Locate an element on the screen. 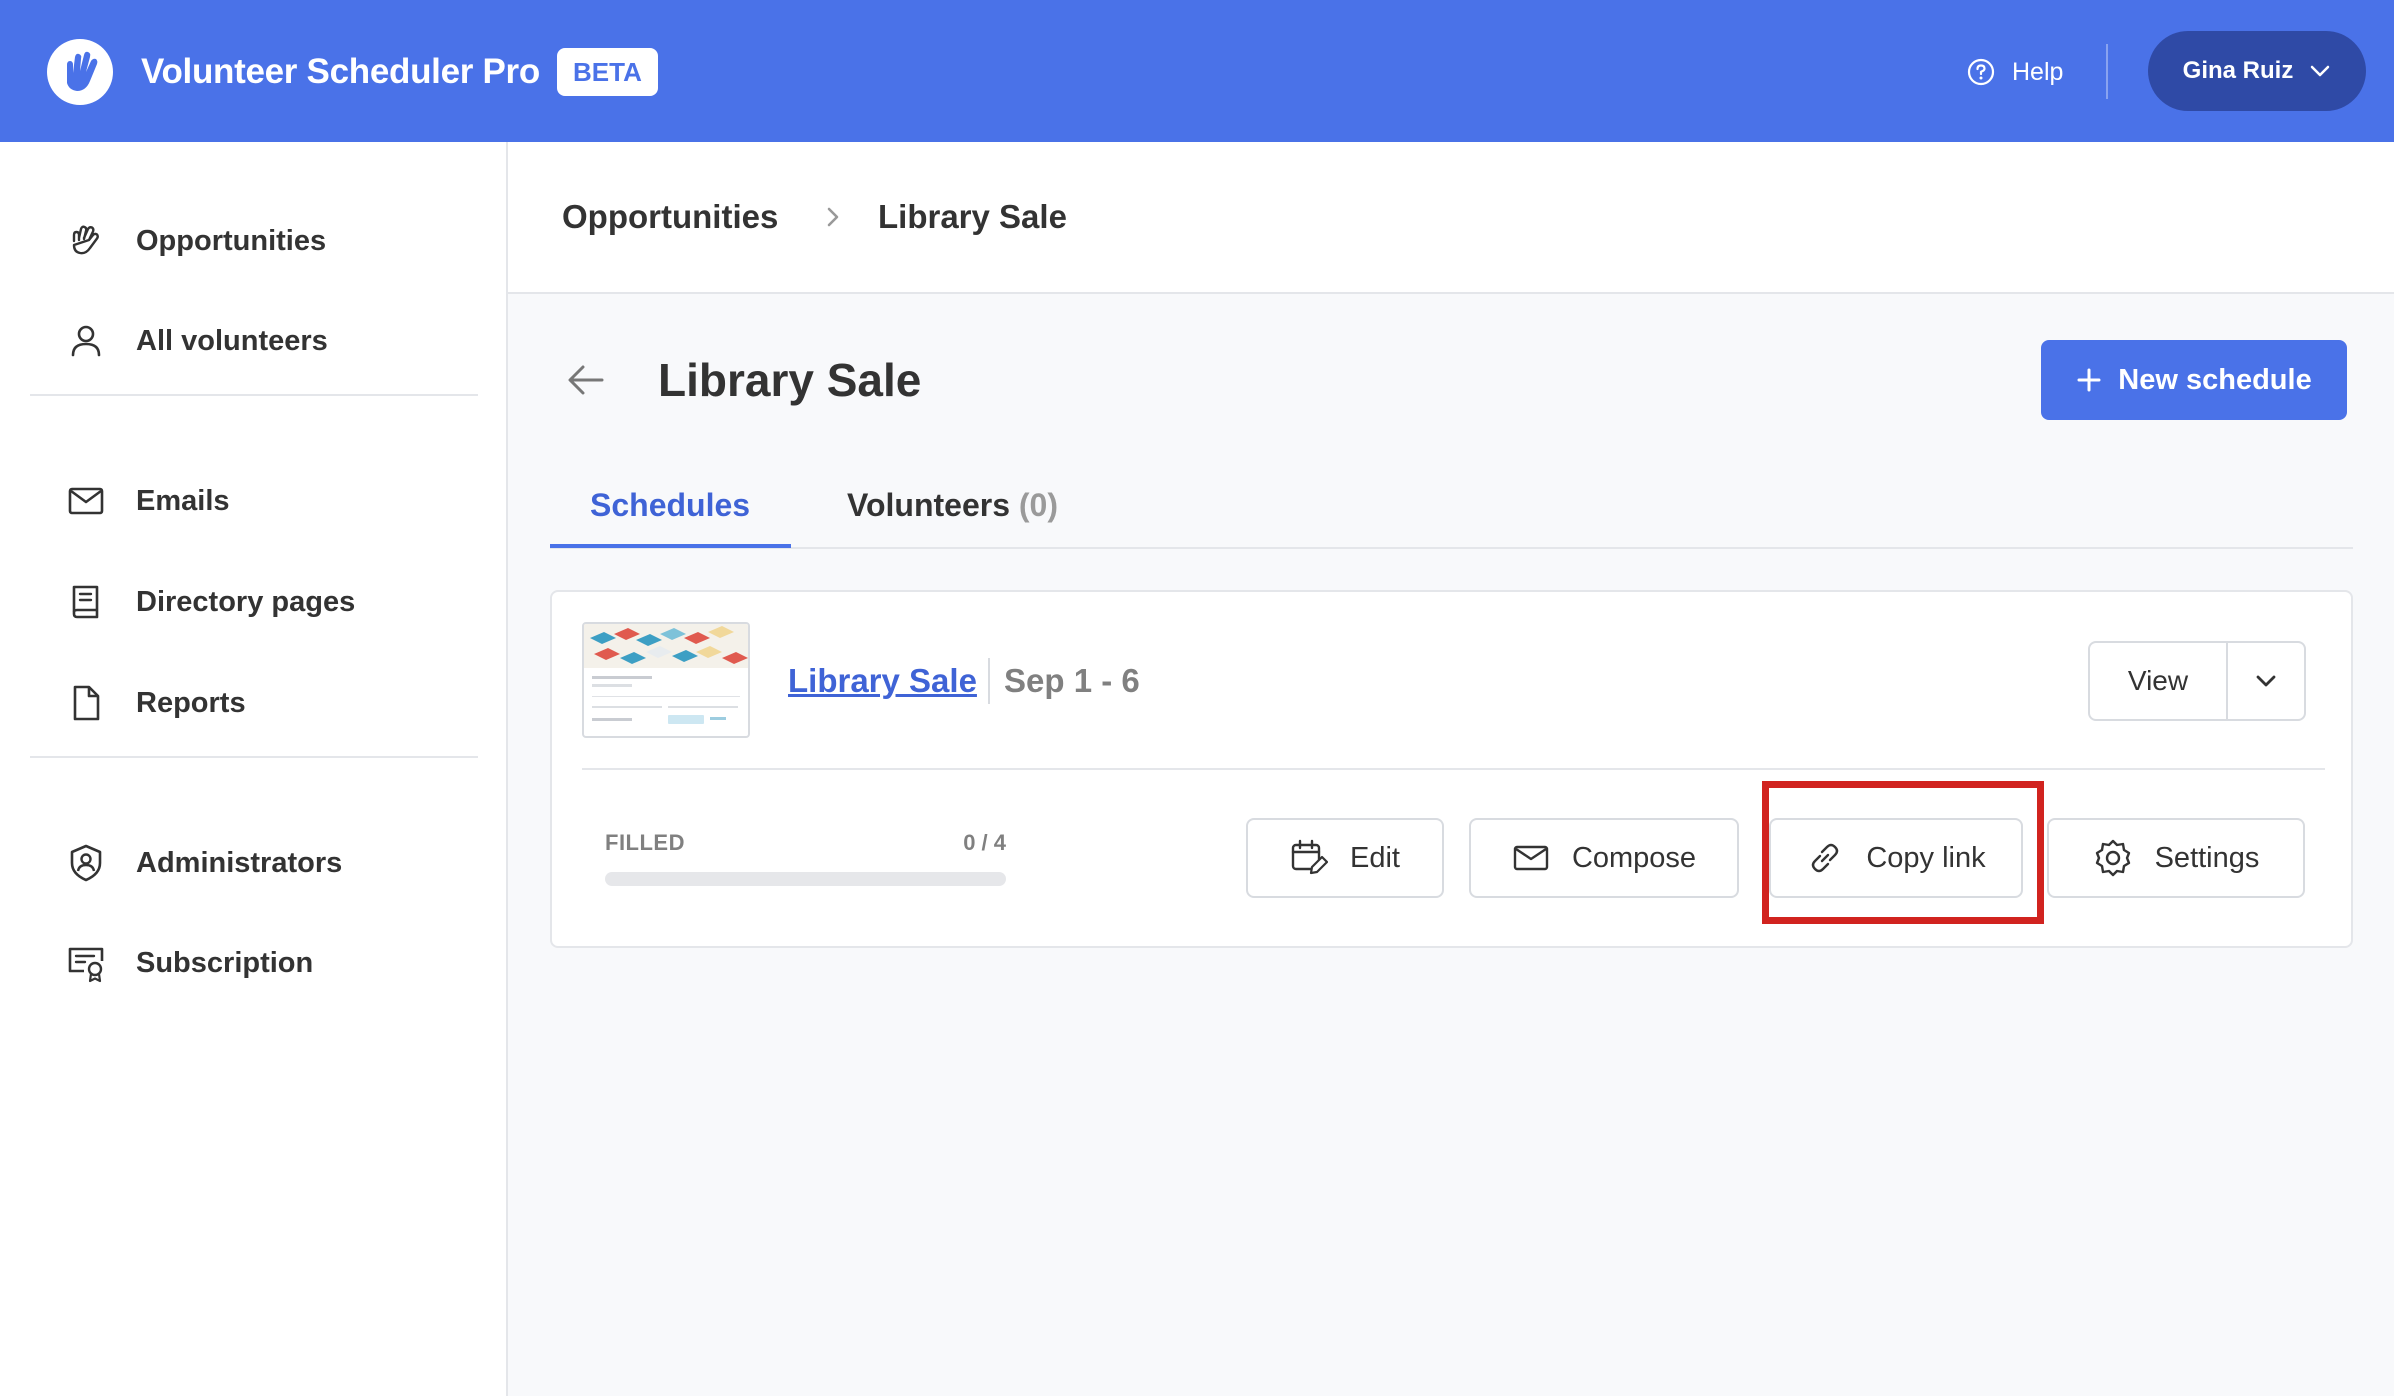  new-schedule-button: New schedule is located at coordinates (2194, 380).